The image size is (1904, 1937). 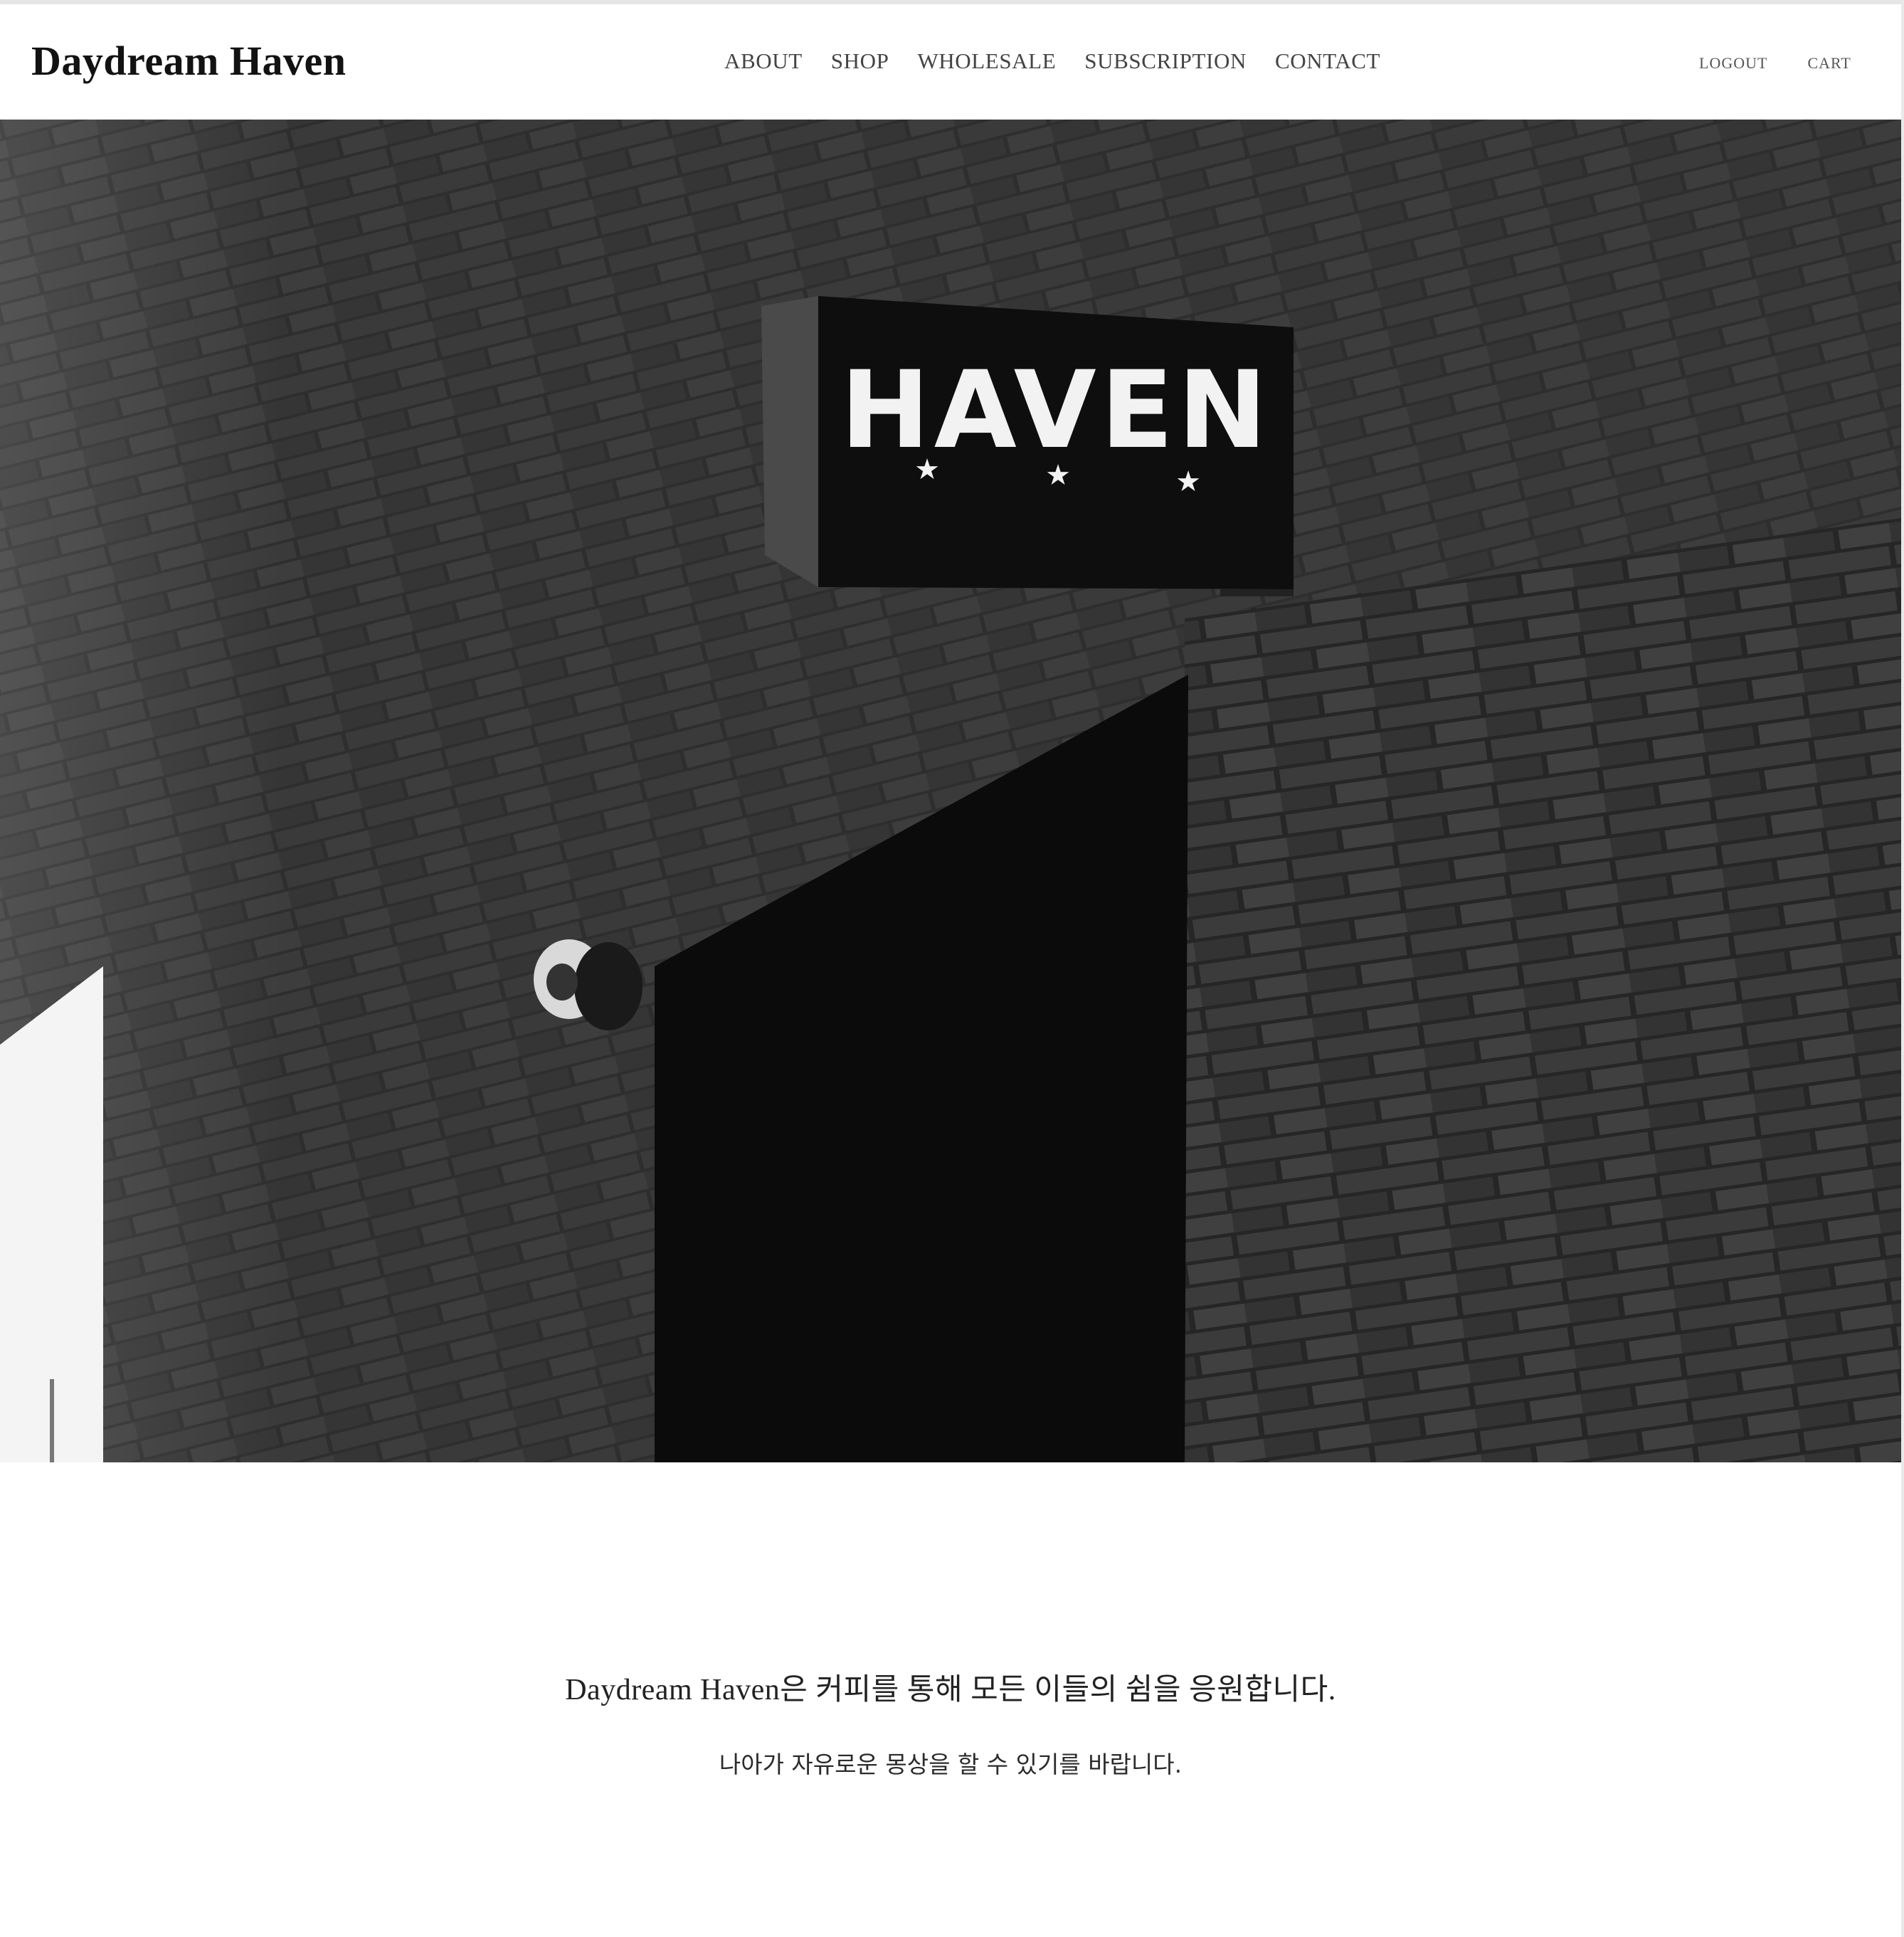 I want to click on nav-shop: SHOP, so click(x=860, y=66).